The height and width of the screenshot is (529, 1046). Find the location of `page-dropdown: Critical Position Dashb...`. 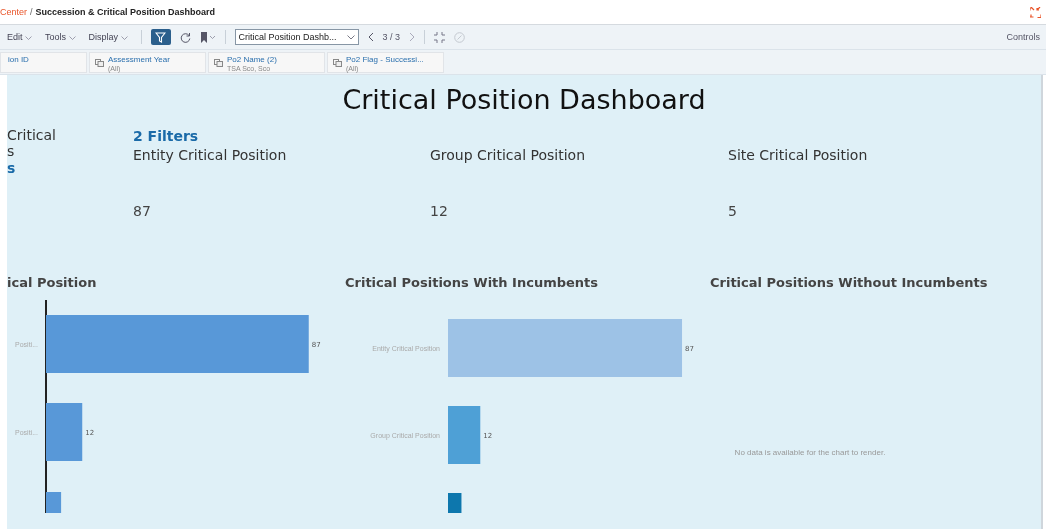

page-dropdown: Critical Position Dashb... is located at coordinates (296, 37).